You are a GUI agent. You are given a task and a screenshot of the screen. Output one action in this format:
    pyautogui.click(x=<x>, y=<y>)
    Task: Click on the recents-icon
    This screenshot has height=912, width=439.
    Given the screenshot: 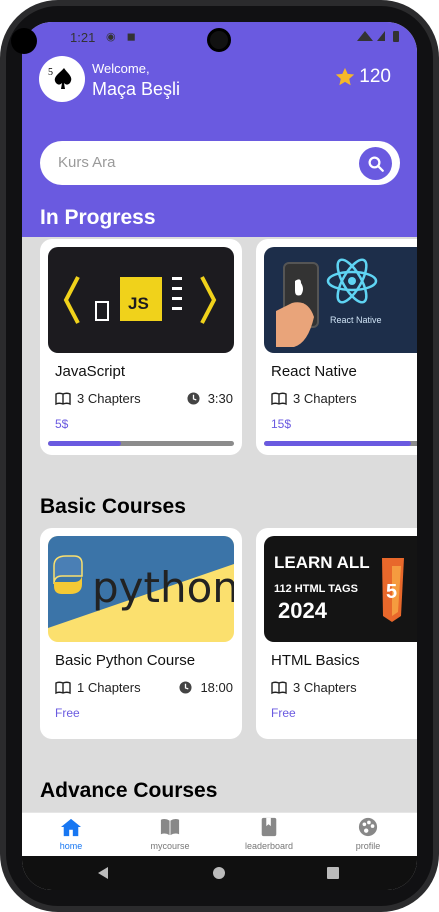 What is the action you would take?
    pyautogui.click(x=333, y=873)
    